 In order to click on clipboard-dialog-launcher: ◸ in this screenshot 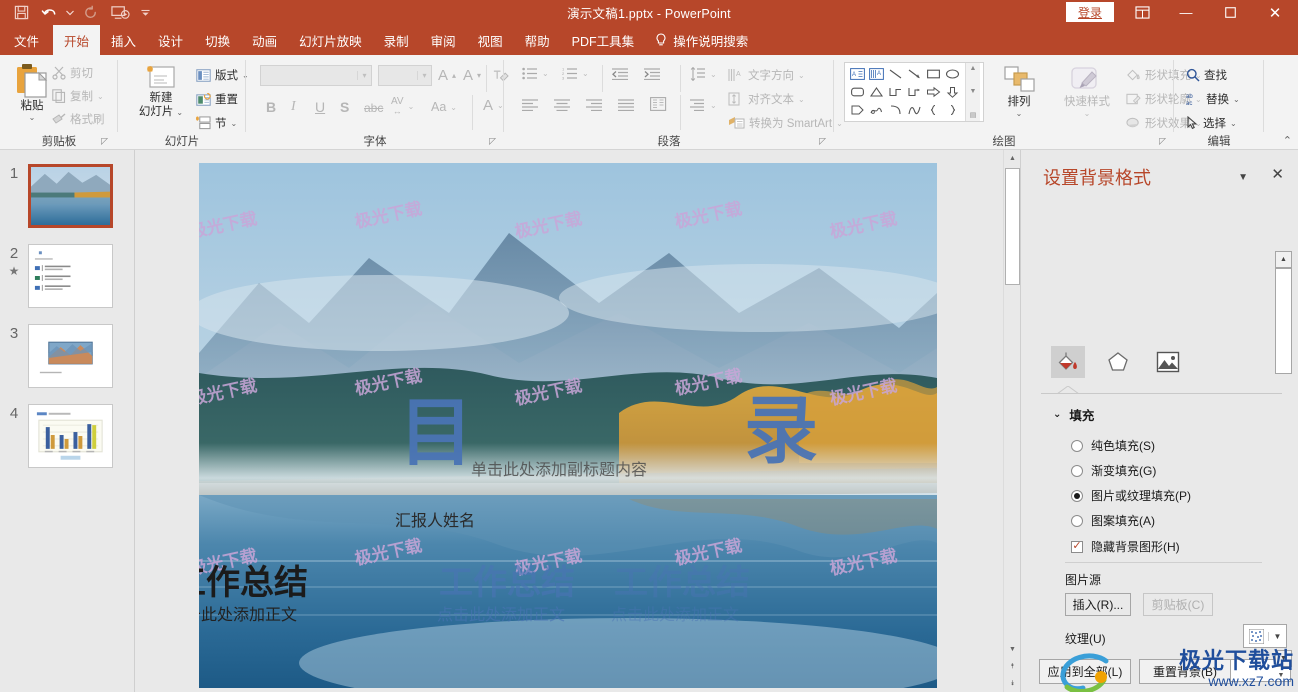, I will do `click(104, 141)`.